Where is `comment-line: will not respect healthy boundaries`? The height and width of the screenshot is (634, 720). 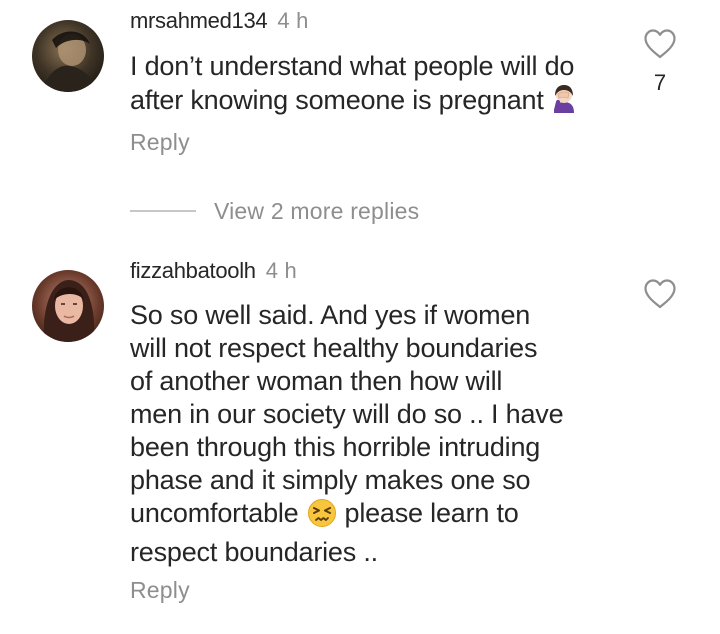 comment-line: will not respect healthy boundaries is located at coordinates (334, 348).